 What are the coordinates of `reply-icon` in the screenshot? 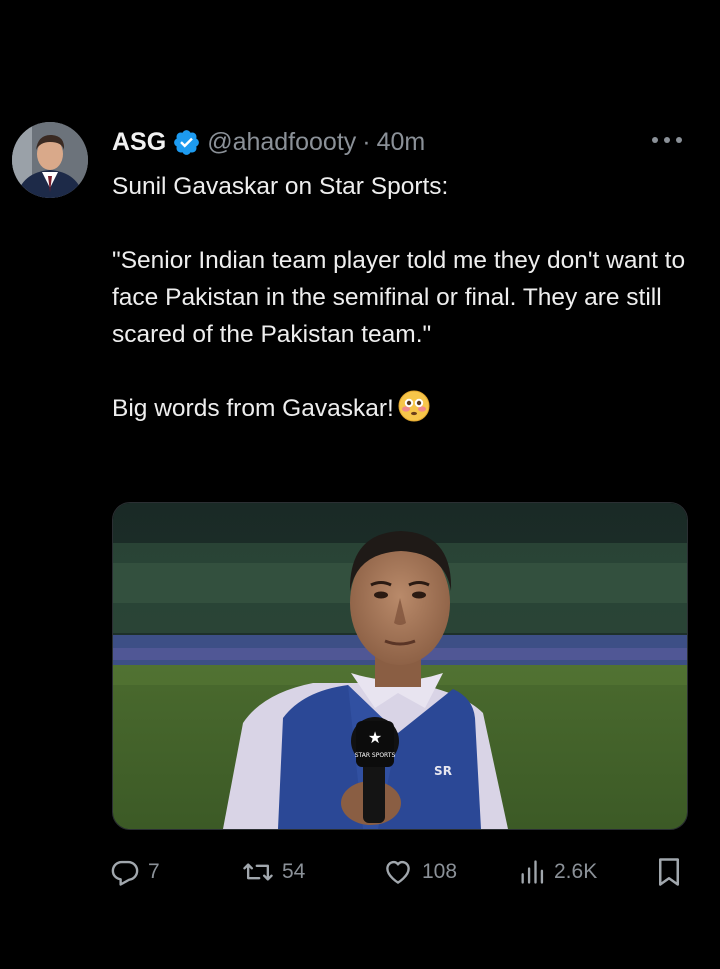 It's located at (125, 873).